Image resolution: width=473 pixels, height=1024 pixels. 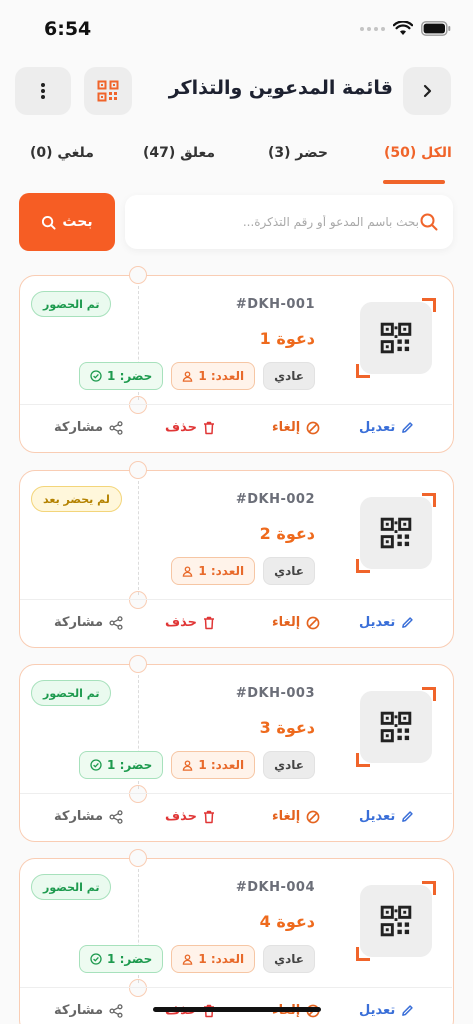 What do you see at coordinates (275, 499) in the screenshot?
I see `ticket-code: #DKH-002` at bounding box center [275, 499].